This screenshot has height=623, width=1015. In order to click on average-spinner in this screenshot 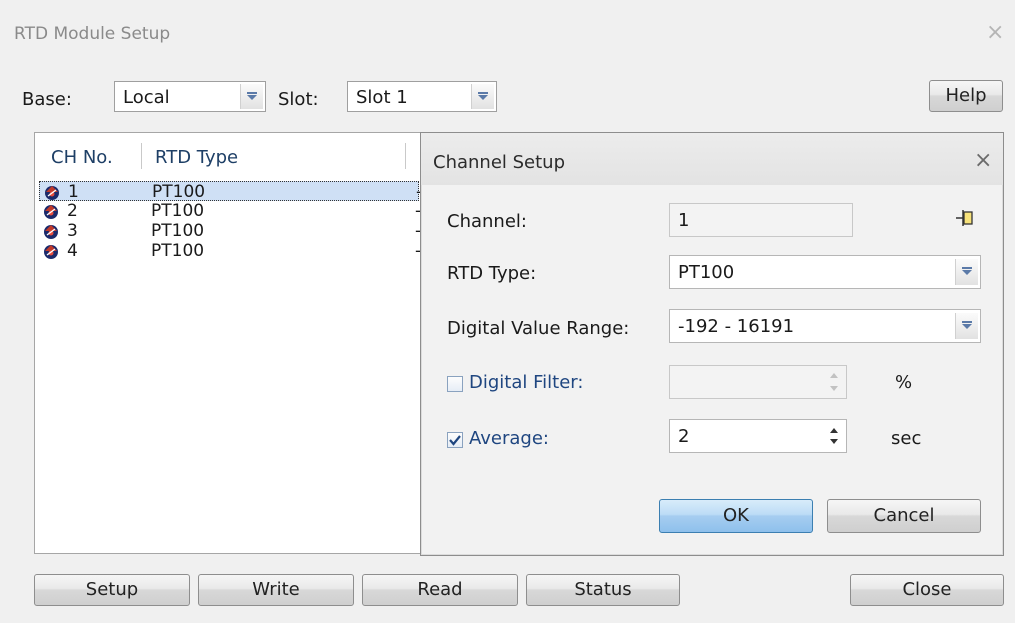, I will do `click(834, 436)`.